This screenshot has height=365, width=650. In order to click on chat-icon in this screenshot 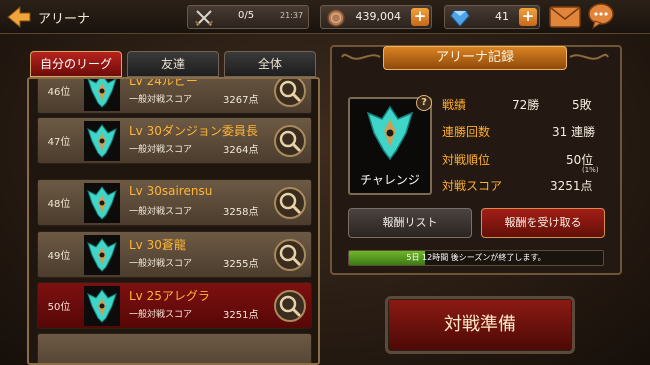, I will do `click(601, 16)`.